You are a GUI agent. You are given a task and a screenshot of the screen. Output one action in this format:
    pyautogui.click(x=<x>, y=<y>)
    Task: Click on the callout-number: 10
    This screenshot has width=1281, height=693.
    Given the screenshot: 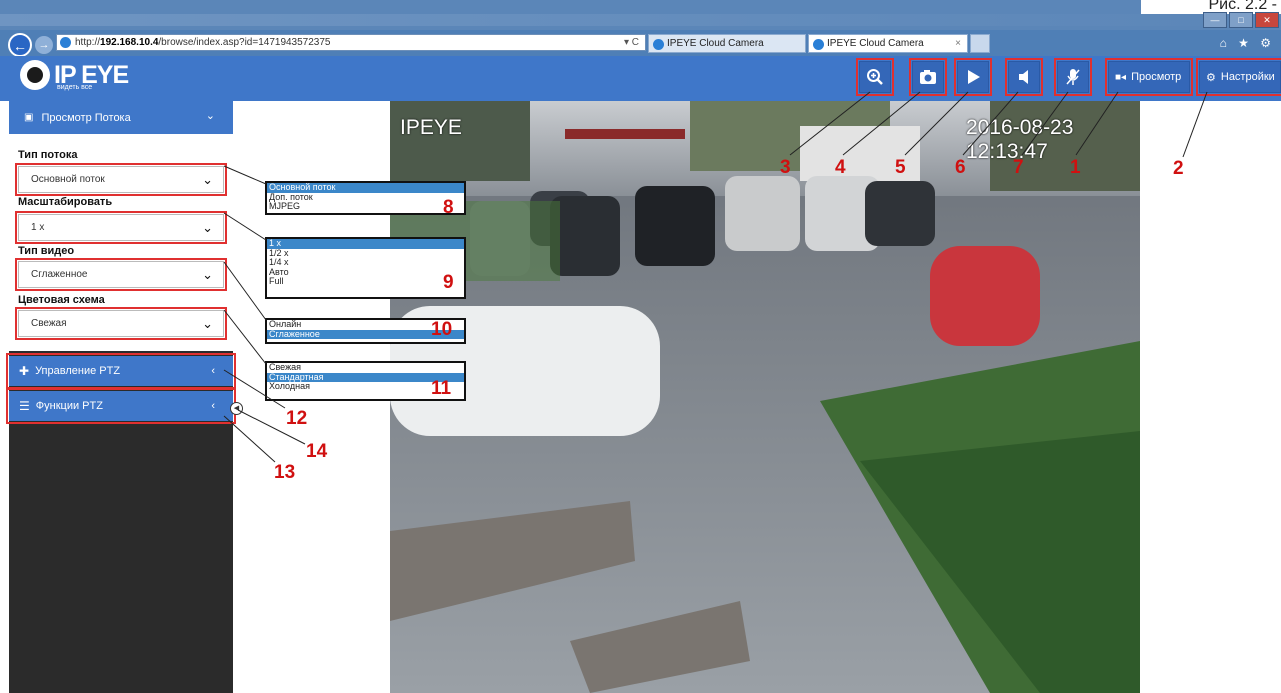 What is the action you would take?
    pyautogui.click(x=442, y=329)
    